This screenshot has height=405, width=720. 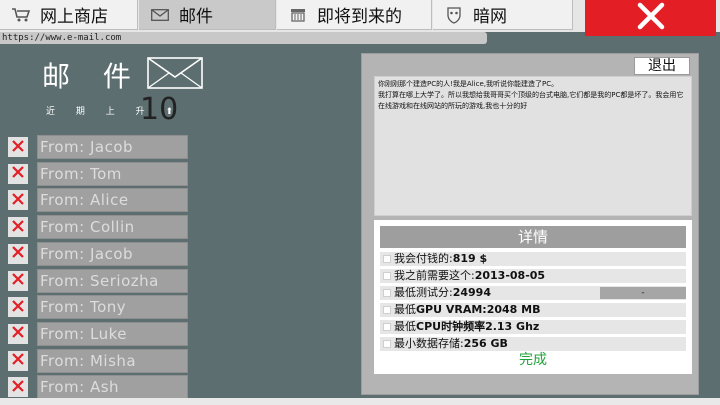 I want to click on done-button: 完成, so click(x=533, y=360).